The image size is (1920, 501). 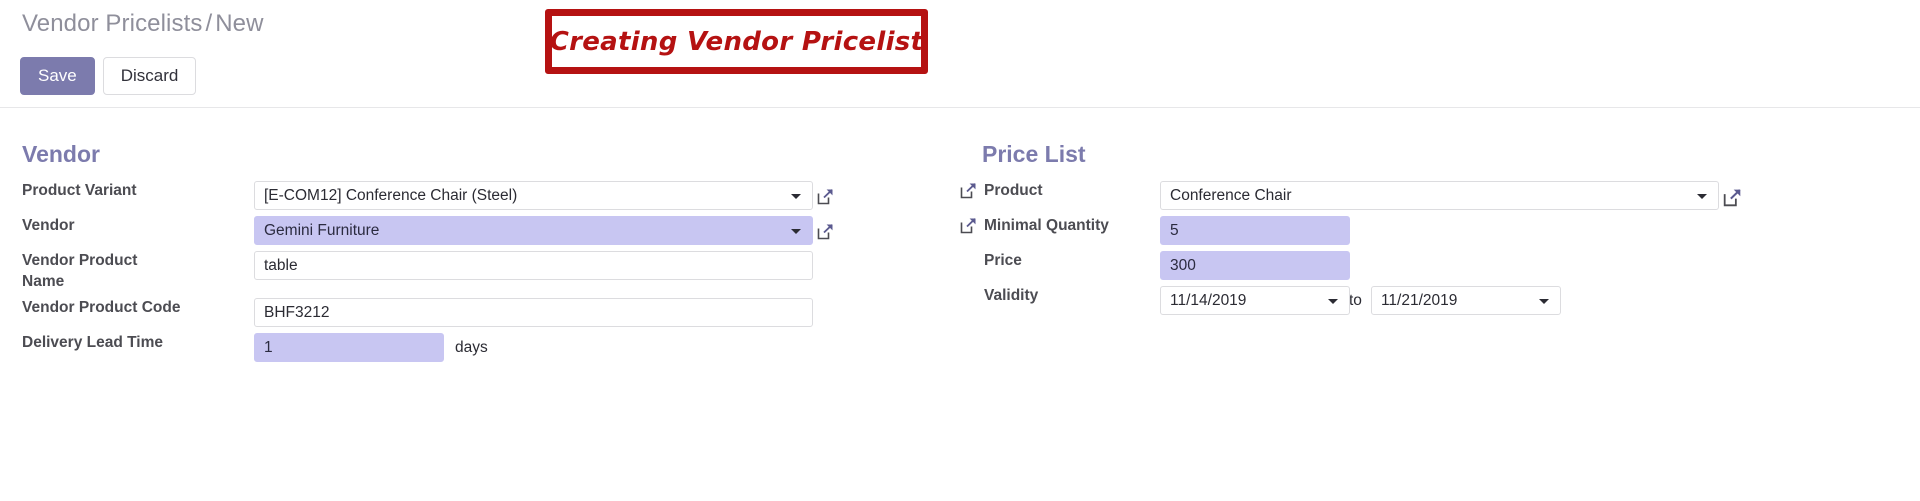 I want to click on label-minimal-quantity: Minimal Quantity, so click(x=1060, y=233).